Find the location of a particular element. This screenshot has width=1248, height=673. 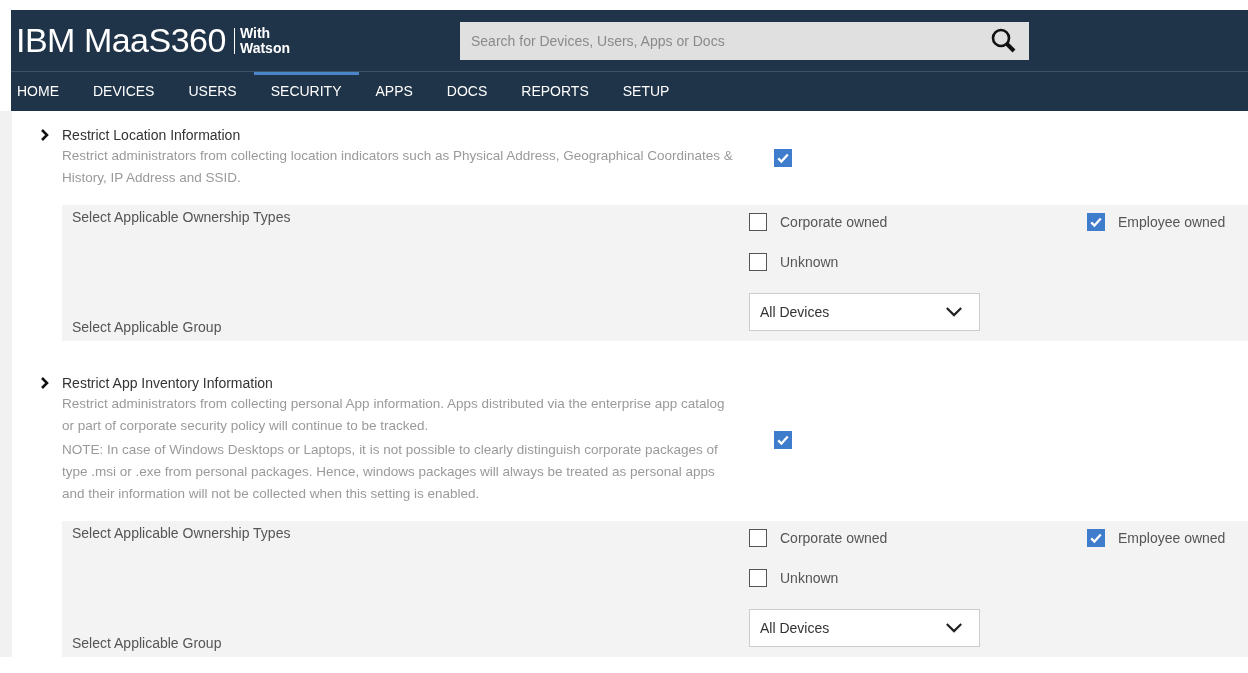

setting-title: Restrict App Inventory Information is located at coordinates (167, 383).